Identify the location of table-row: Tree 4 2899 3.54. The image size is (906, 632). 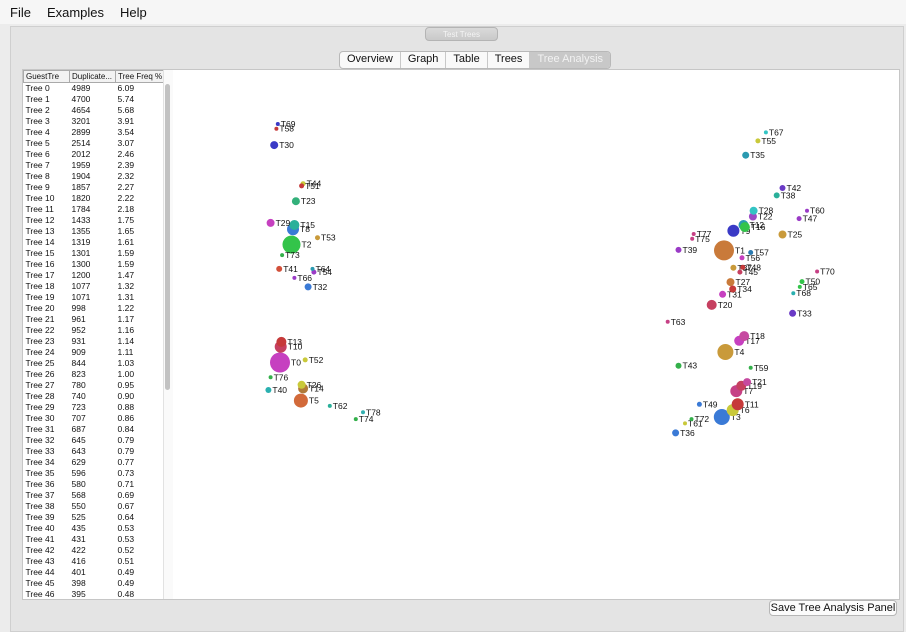
(95, 132).